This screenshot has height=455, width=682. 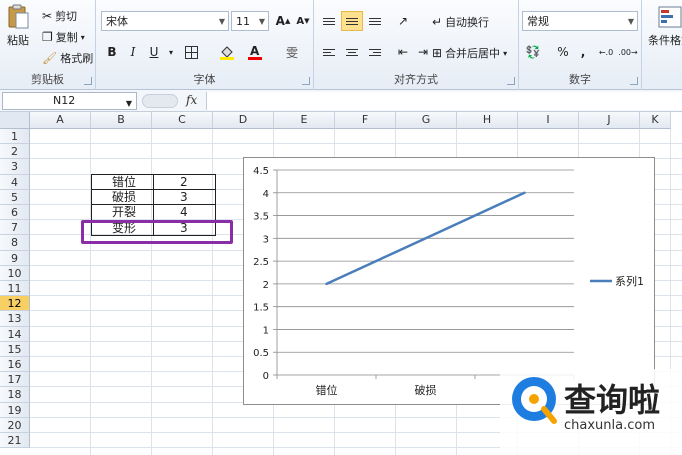 I want to click on column-header-k: K, so click(x=655, y=120).